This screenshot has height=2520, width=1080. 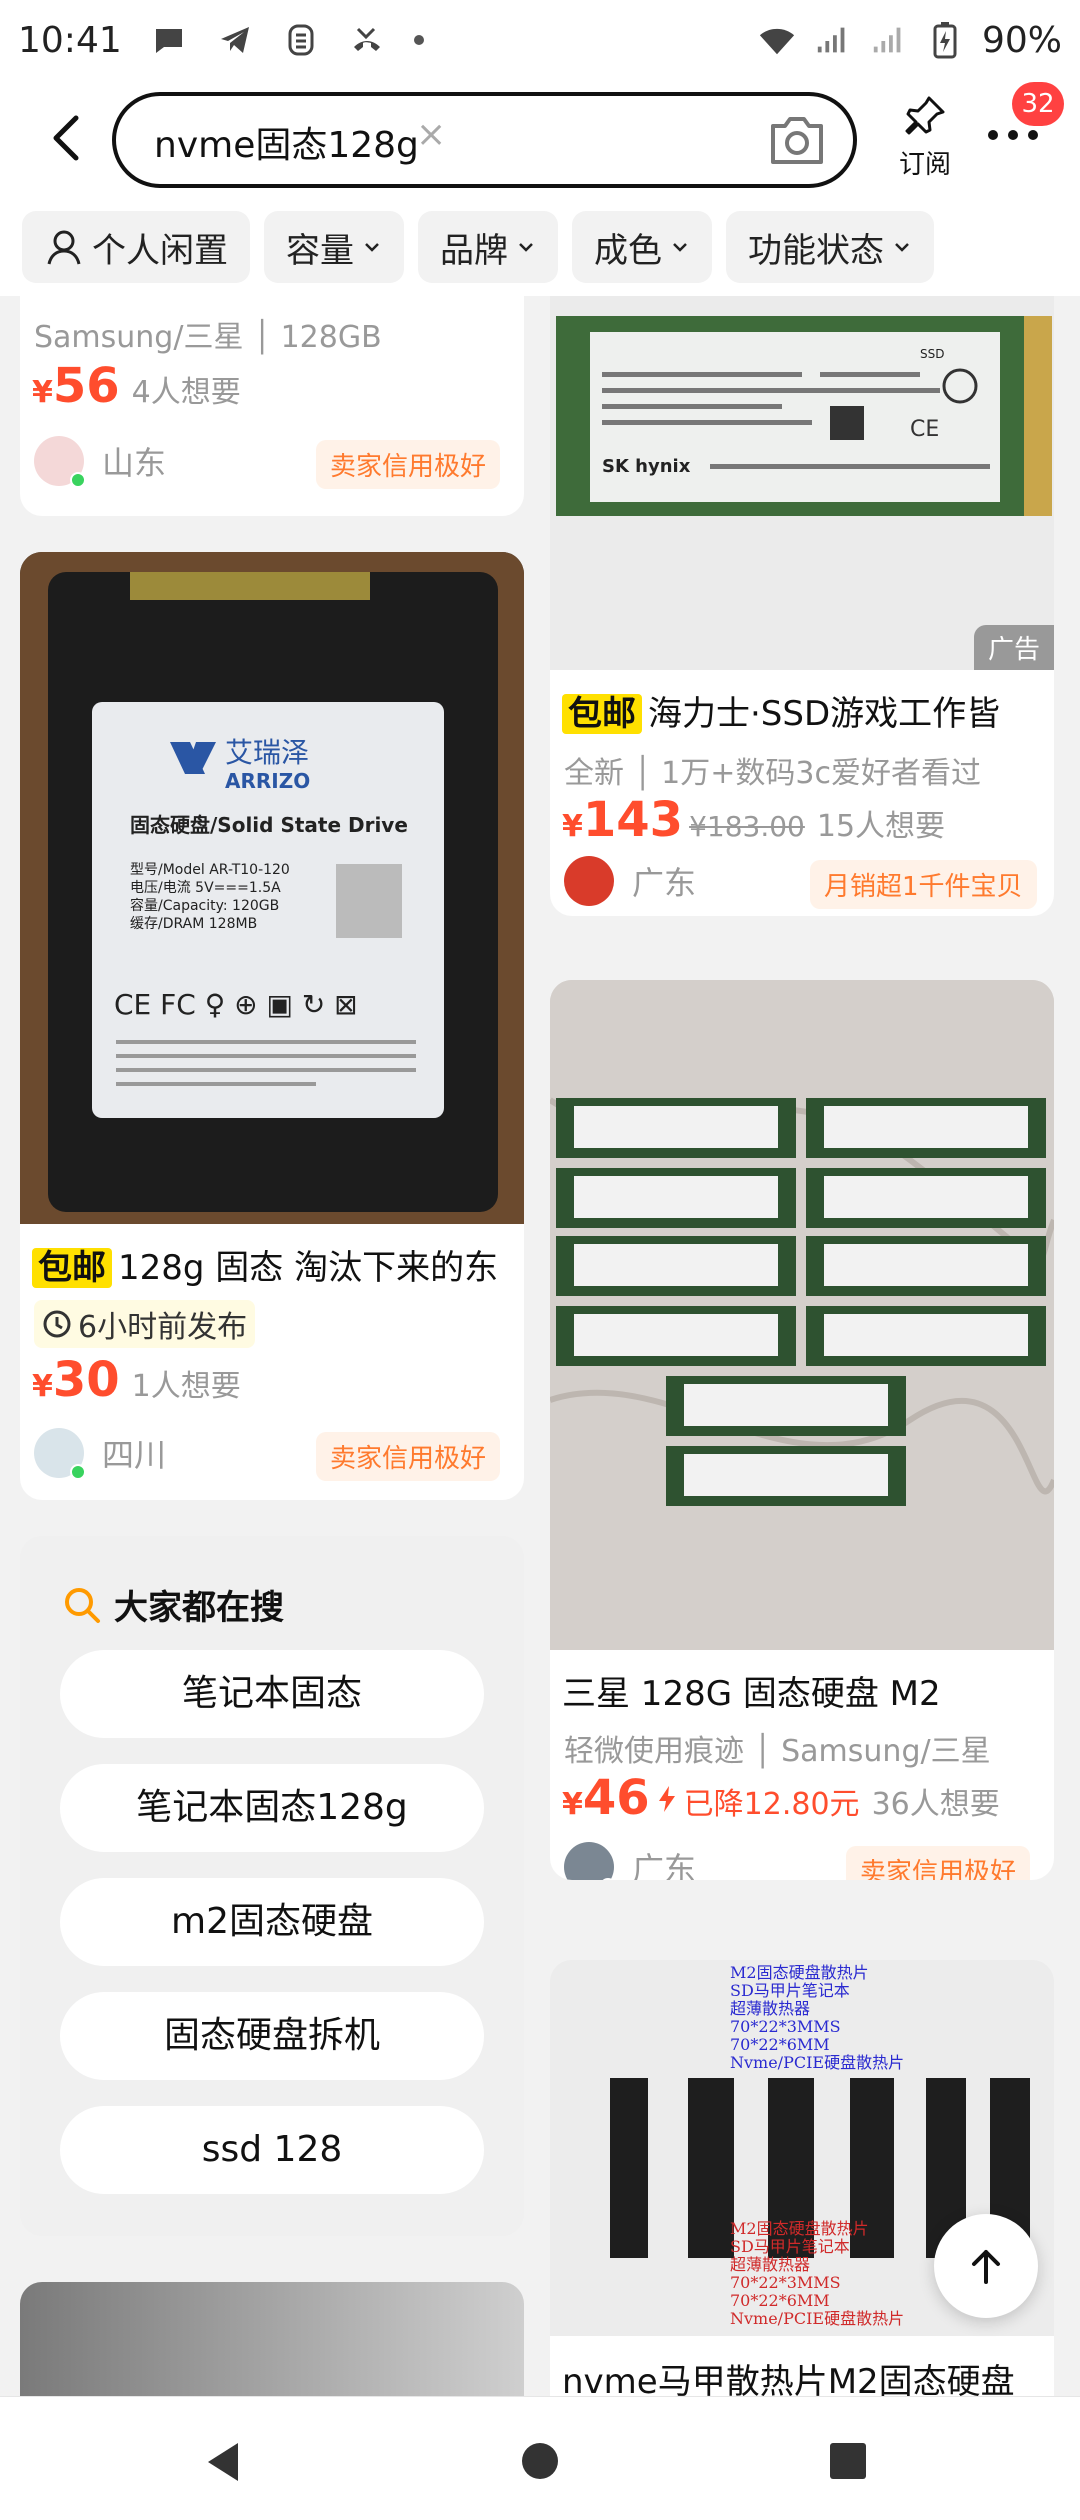 I want to click on product-title: 包邮 海力士·SSD游戏工作皆, so click(x=804, y=710).